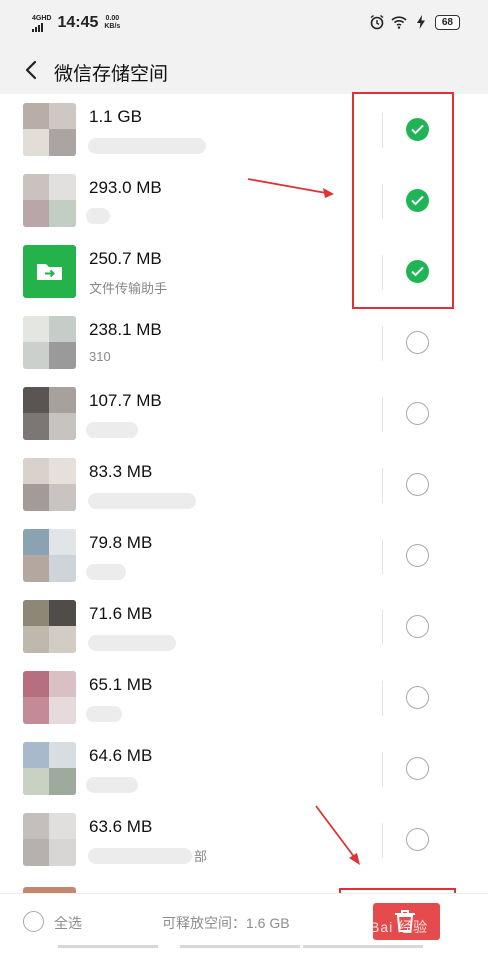 The image size is (488, 966). What do you see at coordinates (115, 116) in the screenshot?
I see `item-size: 1.1 GB` at bounding box center [115, 116].